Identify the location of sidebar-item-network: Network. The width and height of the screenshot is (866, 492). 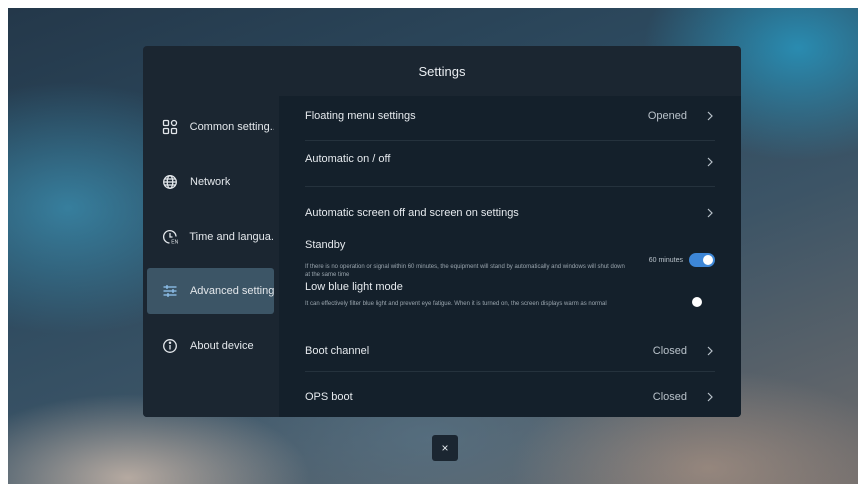
(210, 182).